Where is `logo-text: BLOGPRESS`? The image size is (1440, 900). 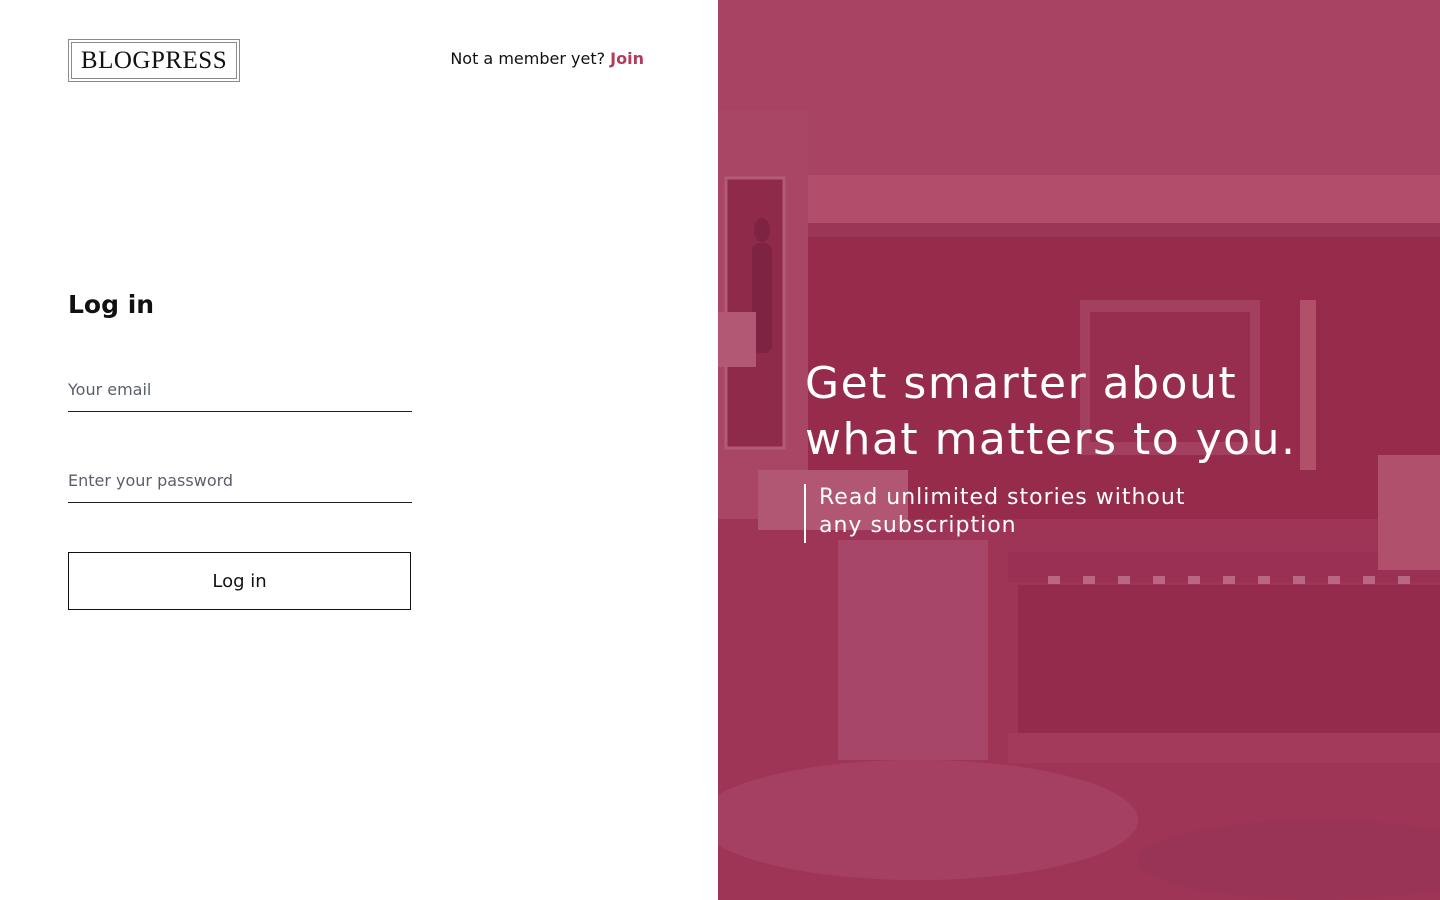
logo-text: BLOGPRESS is located at coordinates (154, 60).